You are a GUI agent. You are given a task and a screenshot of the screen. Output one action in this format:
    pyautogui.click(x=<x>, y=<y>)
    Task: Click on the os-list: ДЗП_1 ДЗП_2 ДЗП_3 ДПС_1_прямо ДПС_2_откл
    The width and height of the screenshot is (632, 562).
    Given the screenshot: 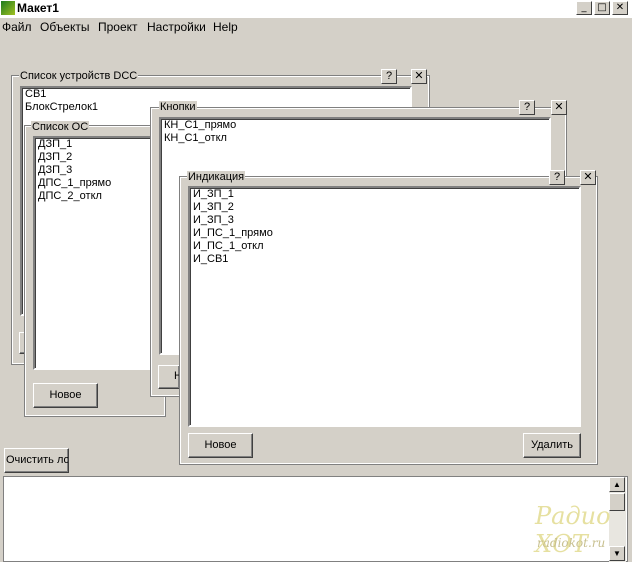 What is the action you would take?
    pyautogui.click(x=95, y=253)
    